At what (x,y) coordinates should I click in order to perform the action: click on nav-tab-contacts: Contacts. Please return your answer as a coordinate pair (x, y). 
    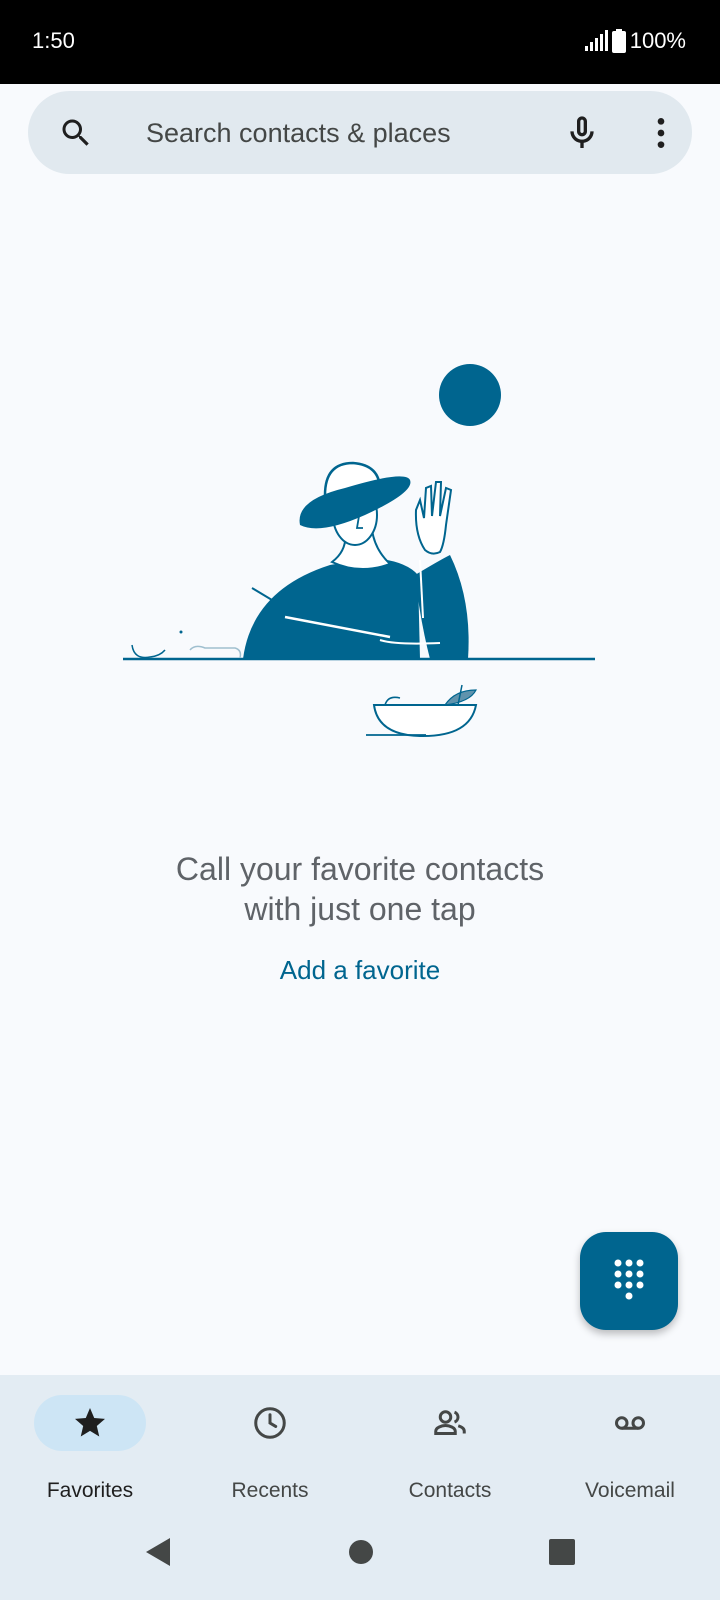
    Looking at the image, I should click on (450, 1450).